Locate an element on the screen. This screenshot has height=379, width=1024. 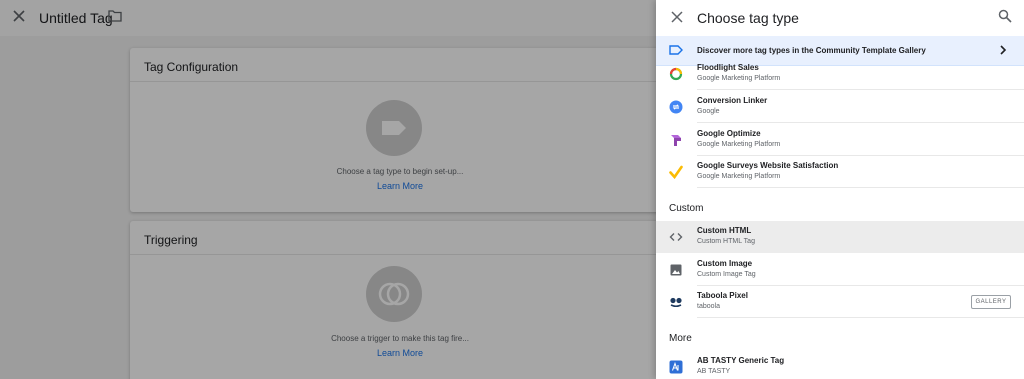
tag-type-vendor: Custom Image Tag is located at coordinates (726, 274).